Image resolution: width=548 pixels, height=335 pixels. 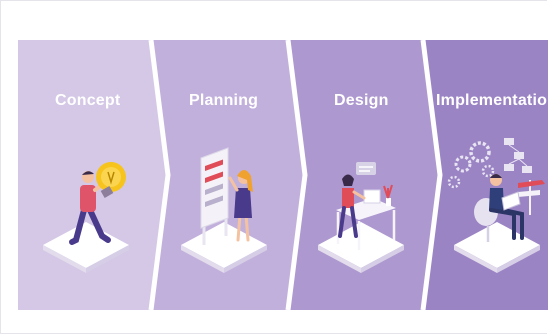 What do you see at coordinates (361, 217) in the screenshot?
I see `desk-designer-icon` at bounding box center [361, 217].